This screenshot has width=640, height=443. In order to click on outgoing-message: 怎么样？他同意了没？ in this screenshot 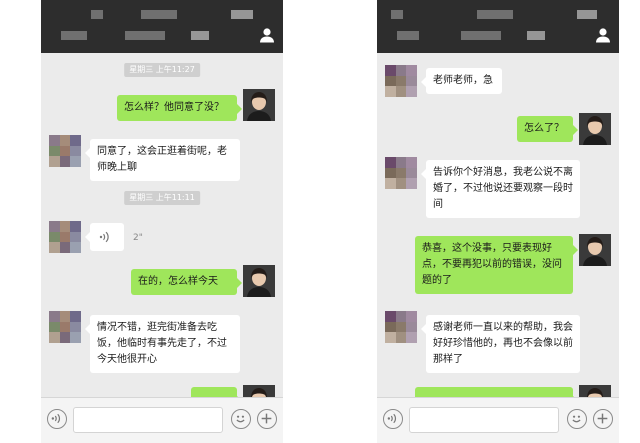, I will do `click(179, 108)`.